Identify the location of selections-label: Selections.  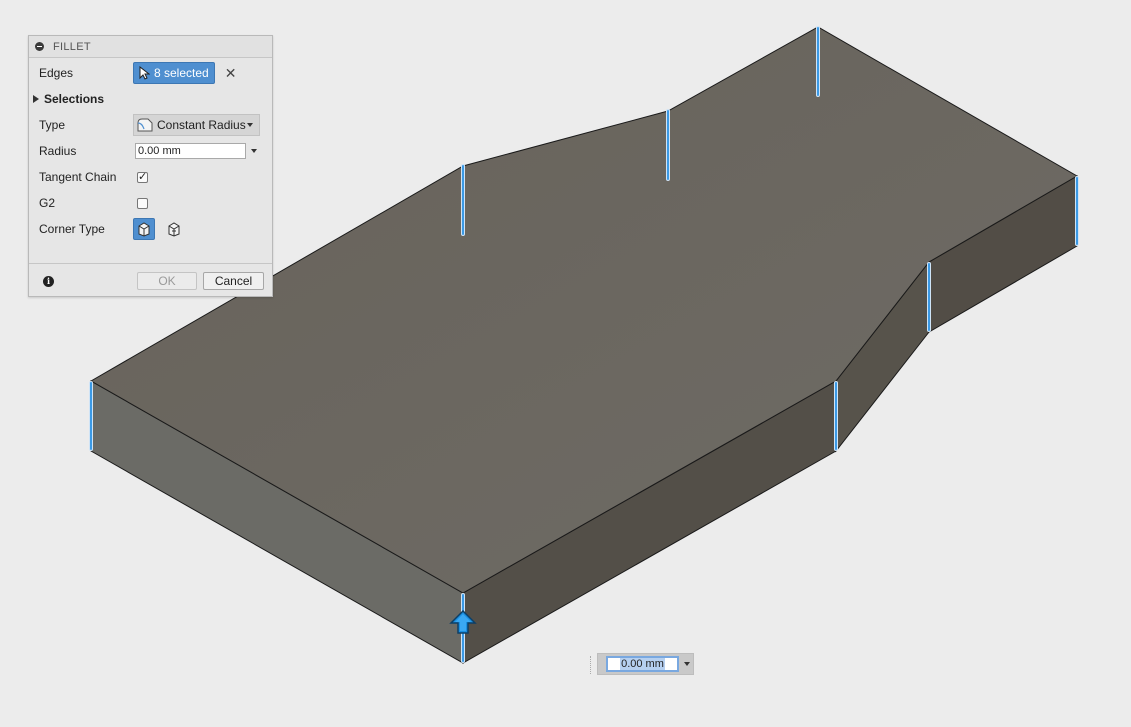
(74, 99).